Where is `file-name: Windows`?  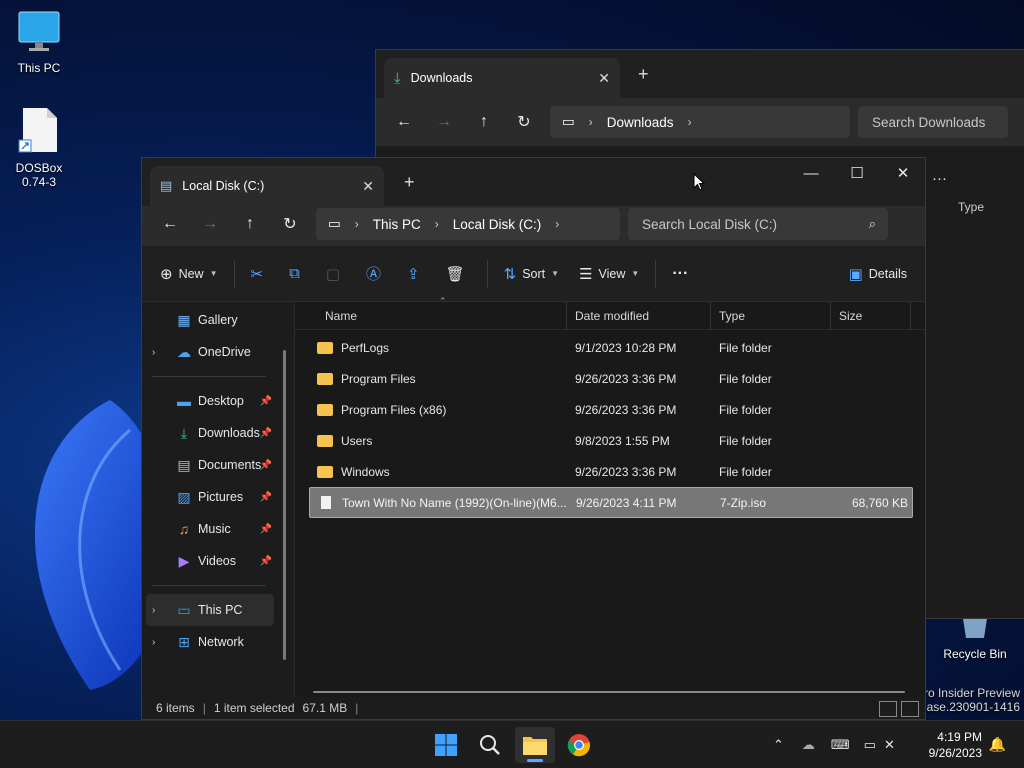 file-name: Windows is located at coordinates (365, 471).